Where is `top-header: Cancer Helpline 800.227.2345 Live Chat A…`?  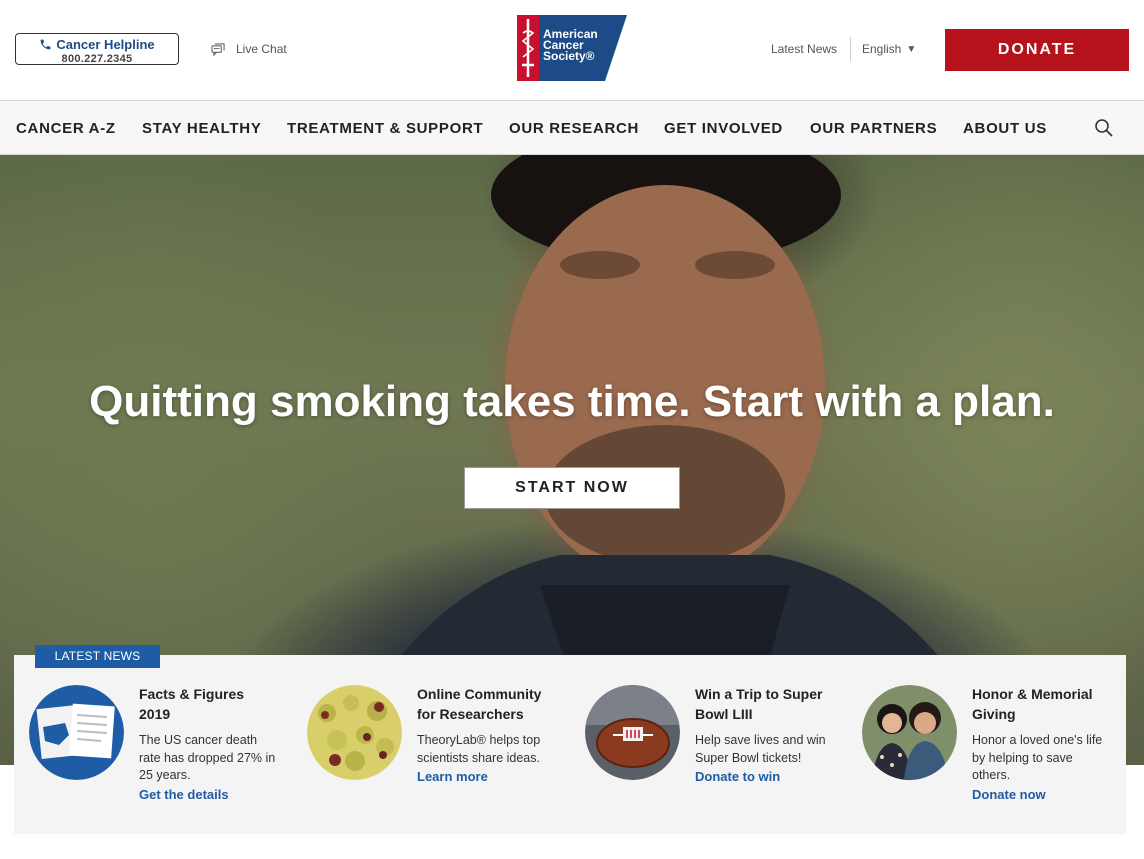
top-header: Cancer Helpline 800.227.2345 Live Chat A… is located at coordinates (572, 50).